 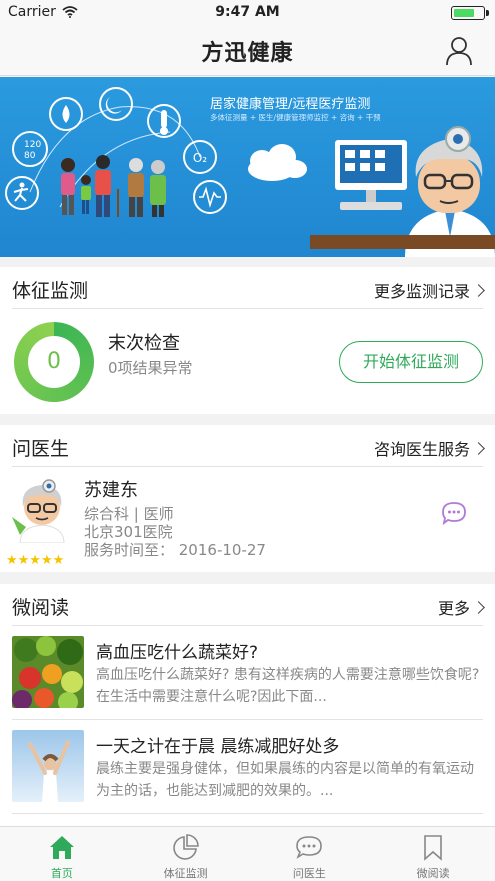 I want to click on abnormal-count-value: 0, so click(x=54, y=362).